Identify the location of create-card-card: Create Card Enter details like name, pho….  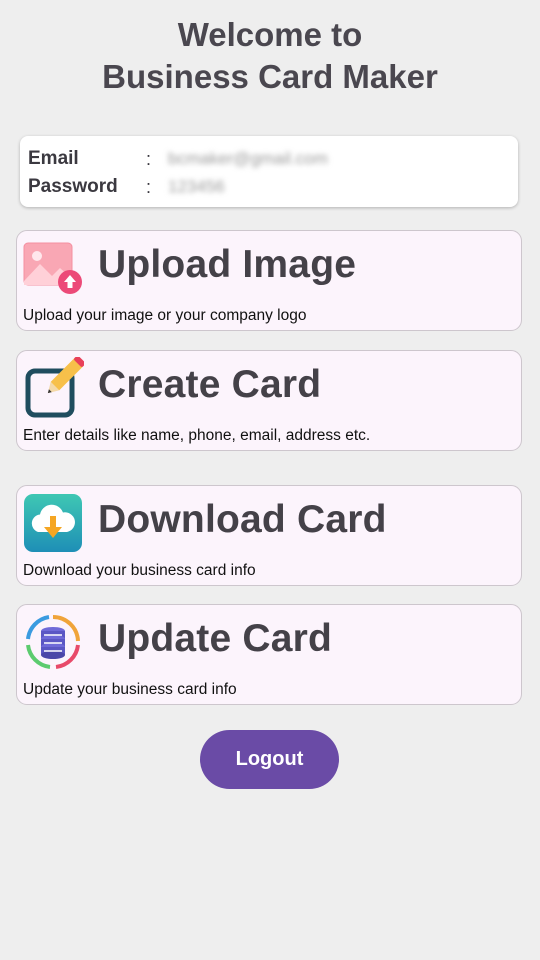
(269, 400).